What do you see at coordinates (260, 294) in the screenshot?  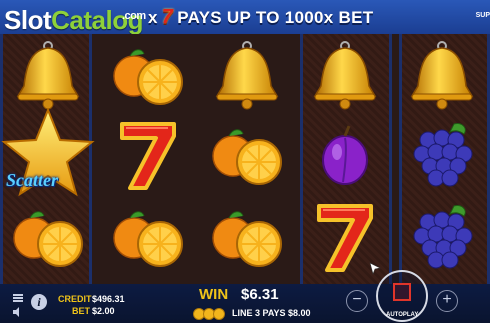 I see `win-value: $6.31` at bounding box center [260, 294].